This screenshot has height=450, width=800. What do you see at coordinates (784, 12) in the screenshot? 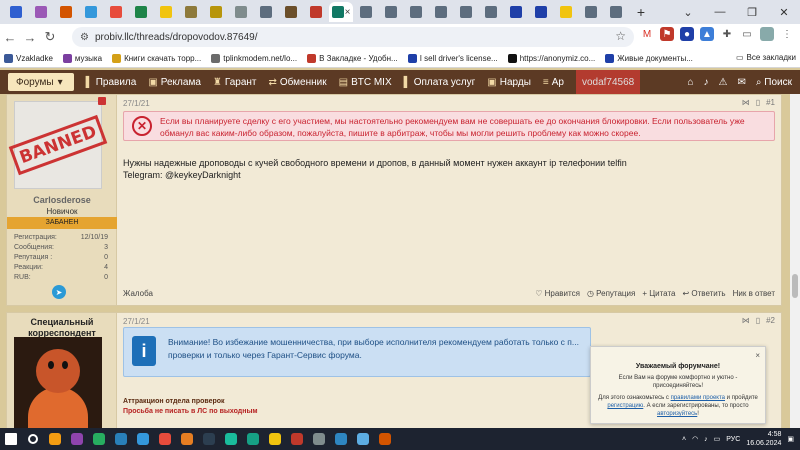
I see `close-window-button: ✕` at bounding box center [784, 12].